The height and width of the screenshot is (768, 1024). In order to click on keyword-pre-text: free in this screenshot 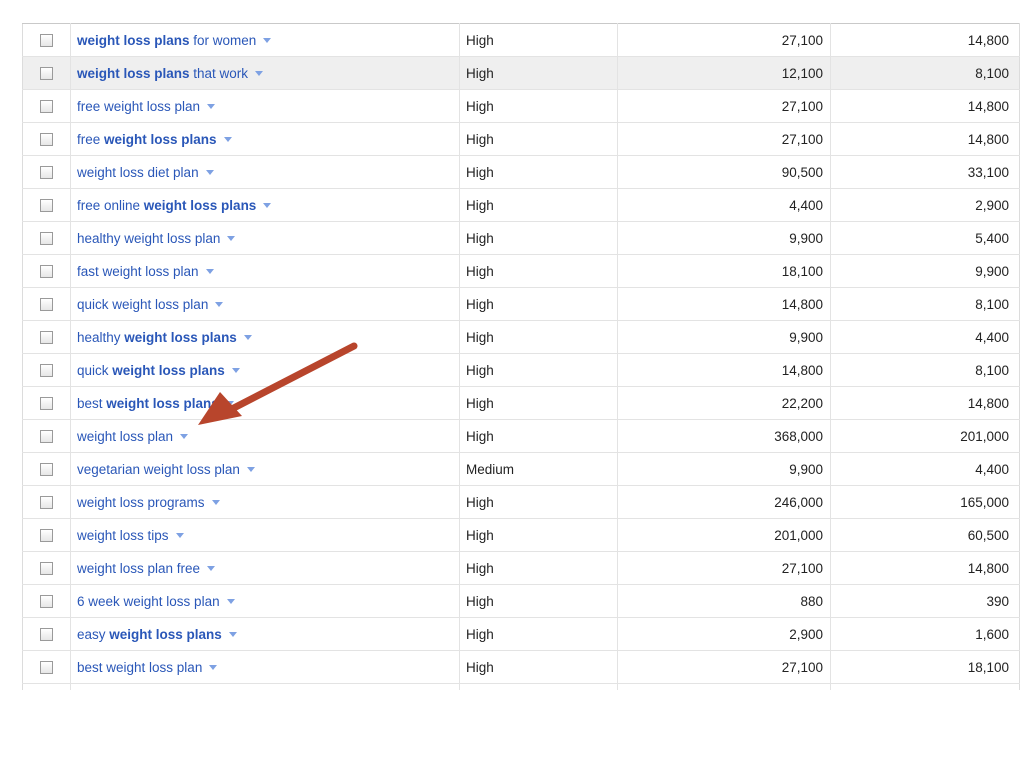, I will do `click(91, 139)`.